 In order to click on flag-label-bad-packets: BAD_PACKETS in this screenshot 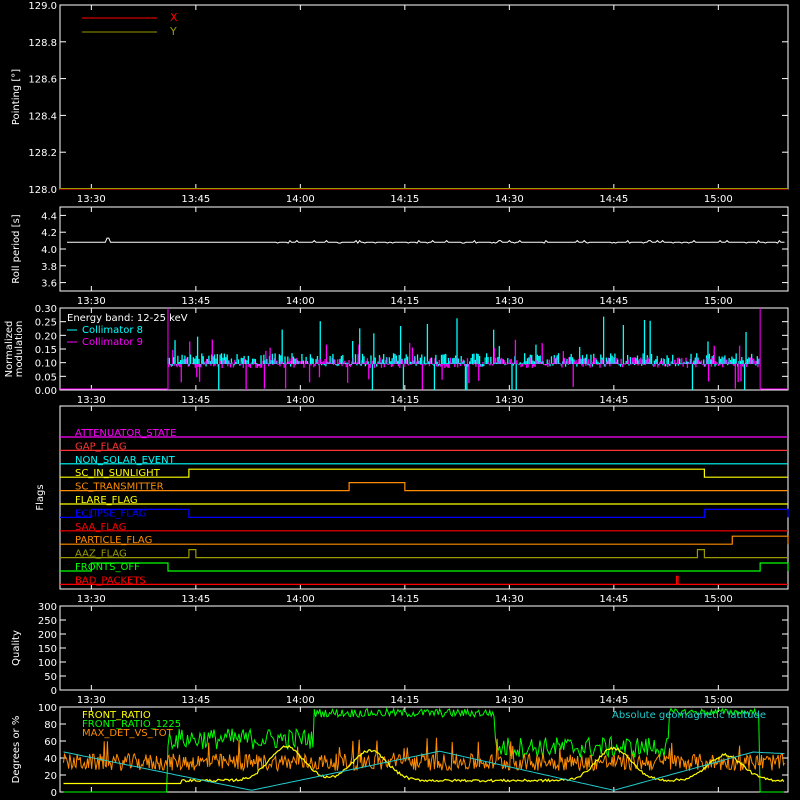, I will do `click(110, 580)`.